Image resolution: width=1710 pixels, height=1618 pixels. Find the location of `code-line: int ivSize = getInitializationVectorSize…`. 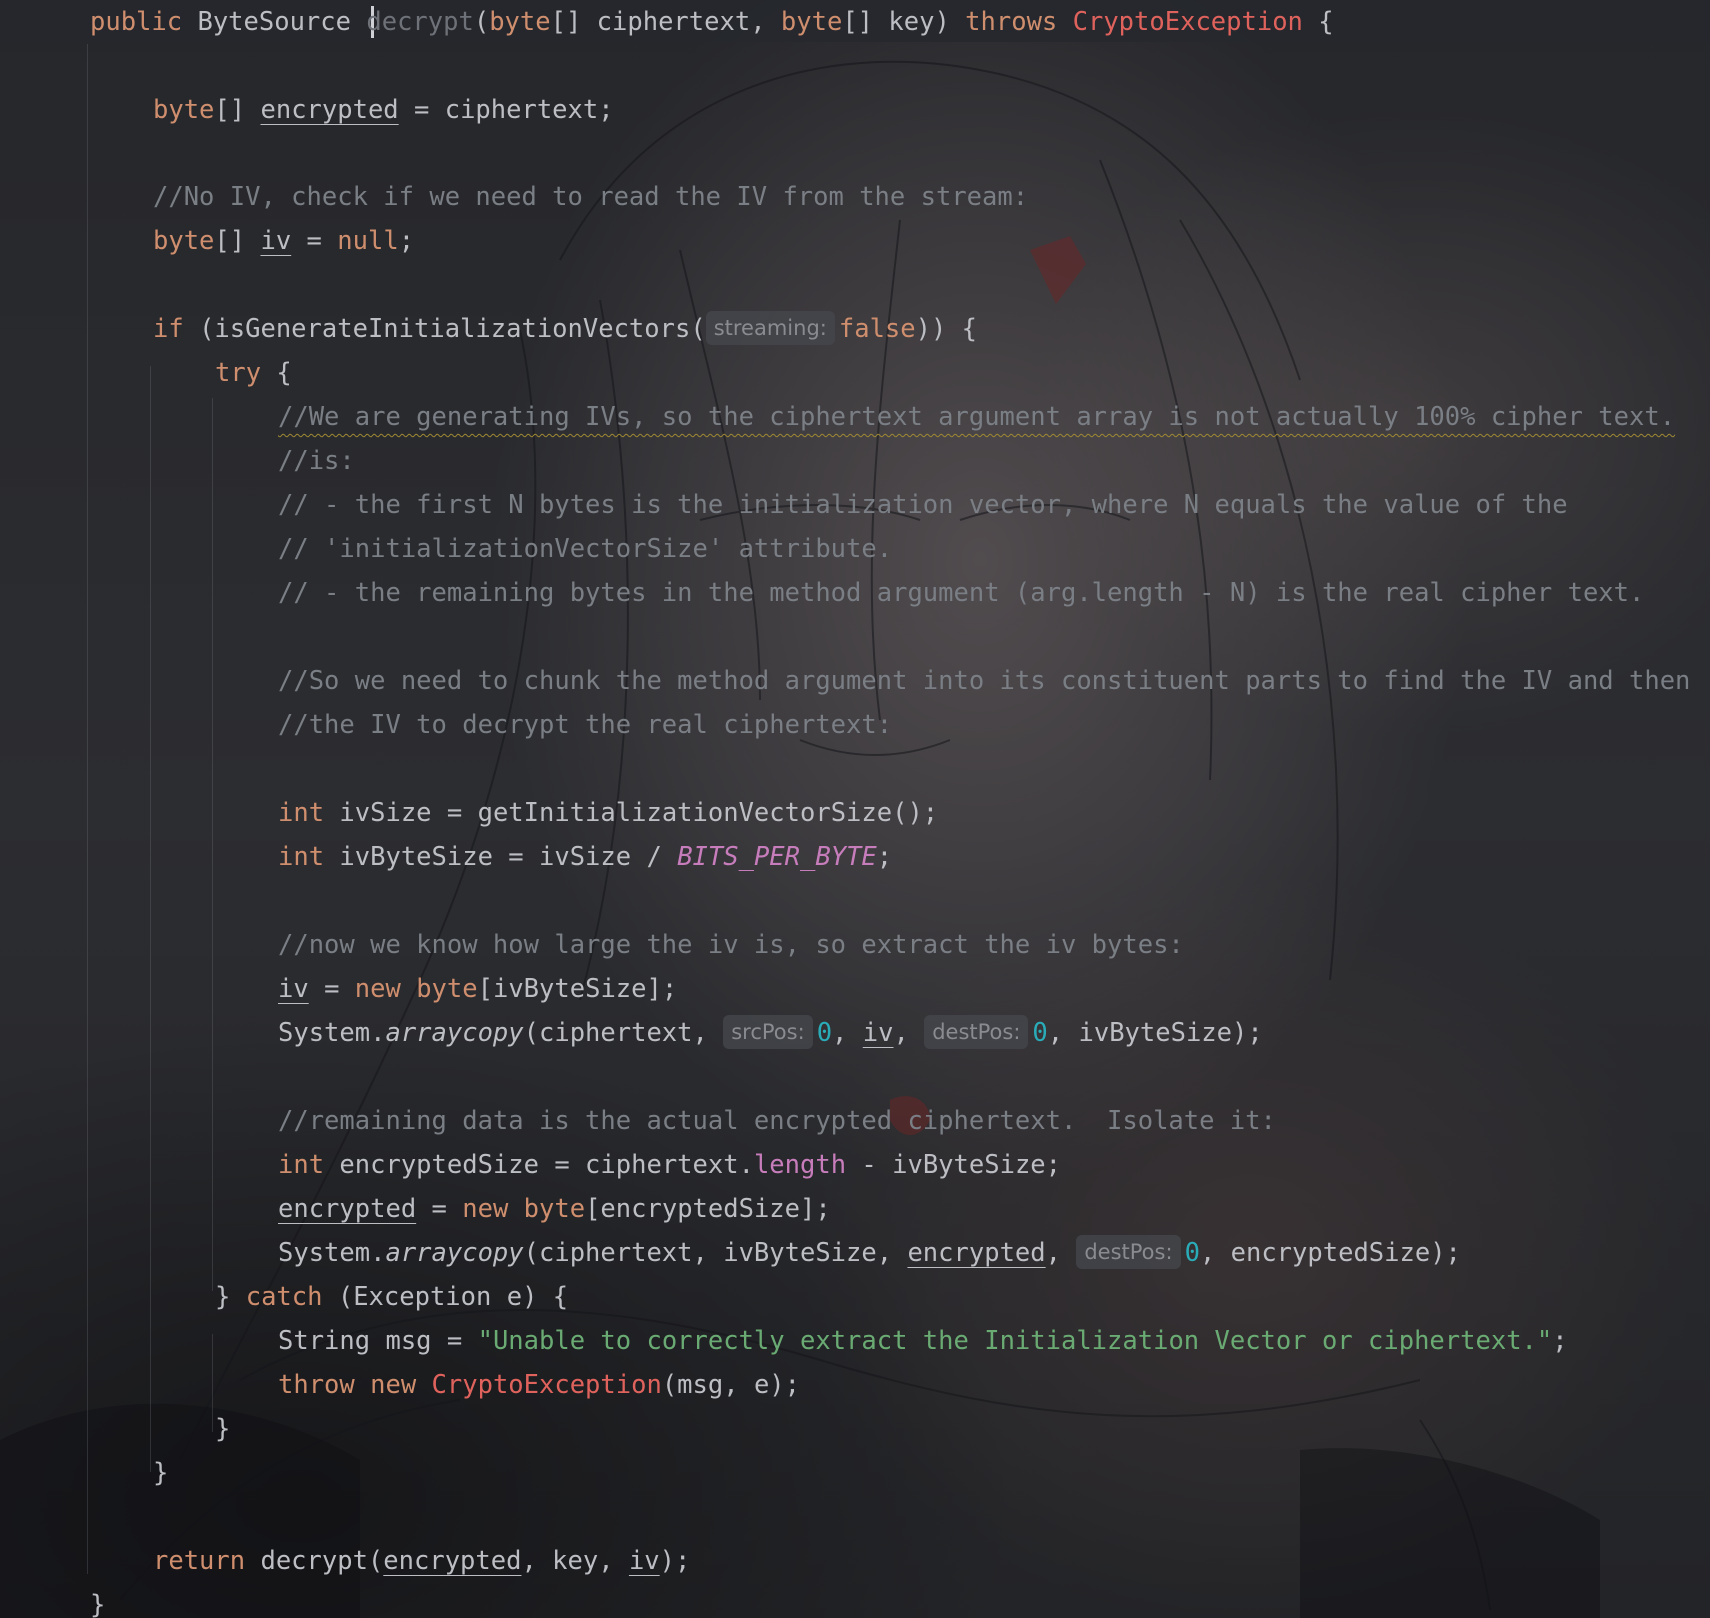

code-line: int ivSize = getInitializationVectorSize… is located at coordinates (469, 813).